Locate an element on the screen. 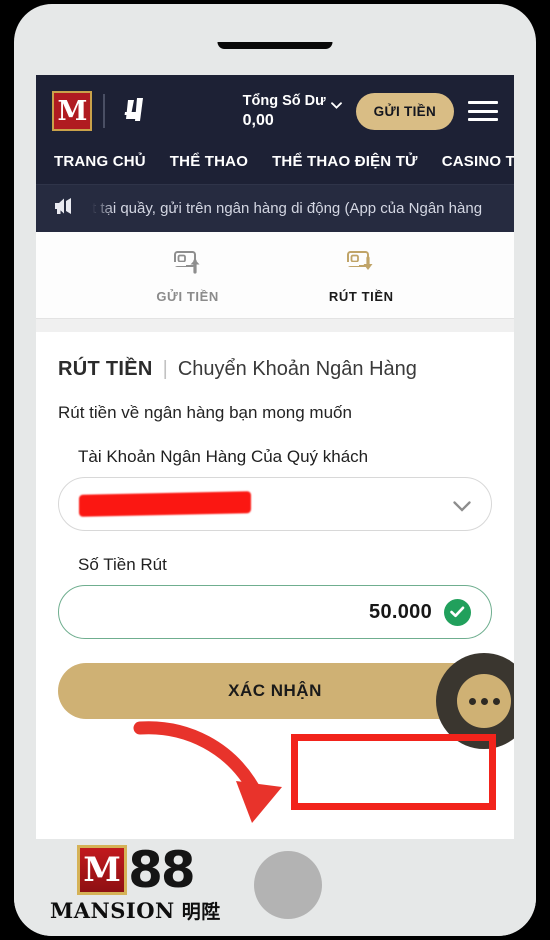 The image size is (550, 940). form-title: RÚT TIỀN | Chuyển Khoản Ngân Hàng is located at coordinates (275, 369).